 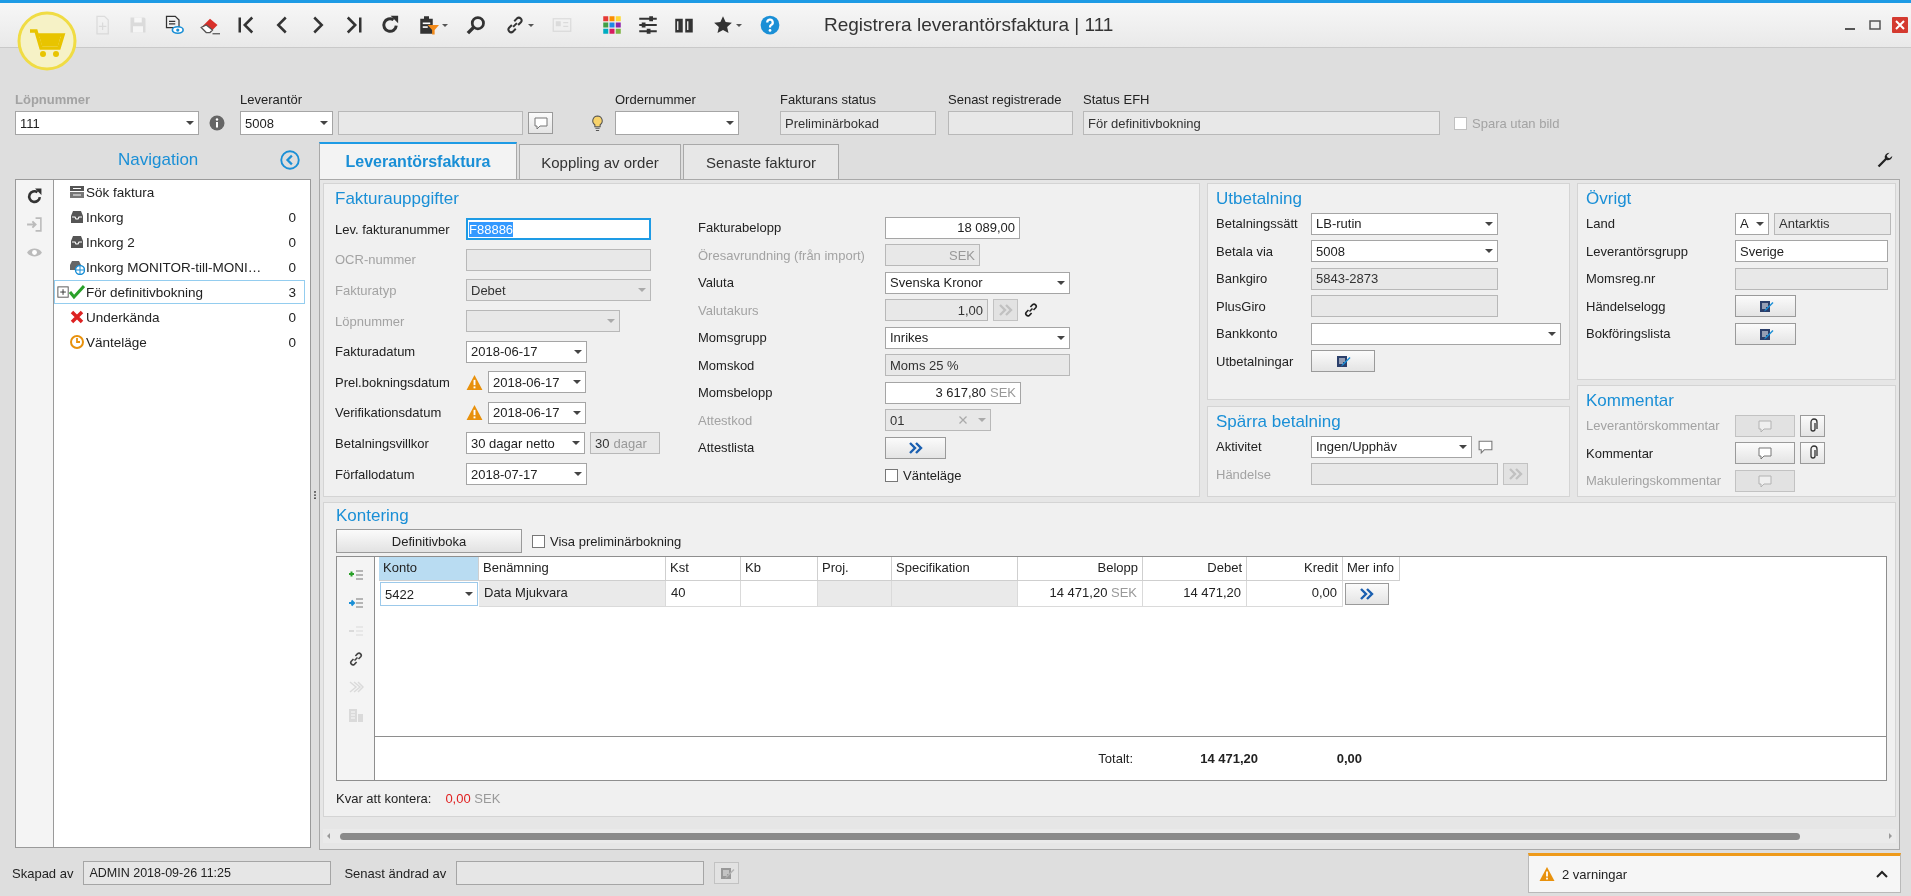 I want to click on text-field: Antarktis, so click(x=1832, y=223).